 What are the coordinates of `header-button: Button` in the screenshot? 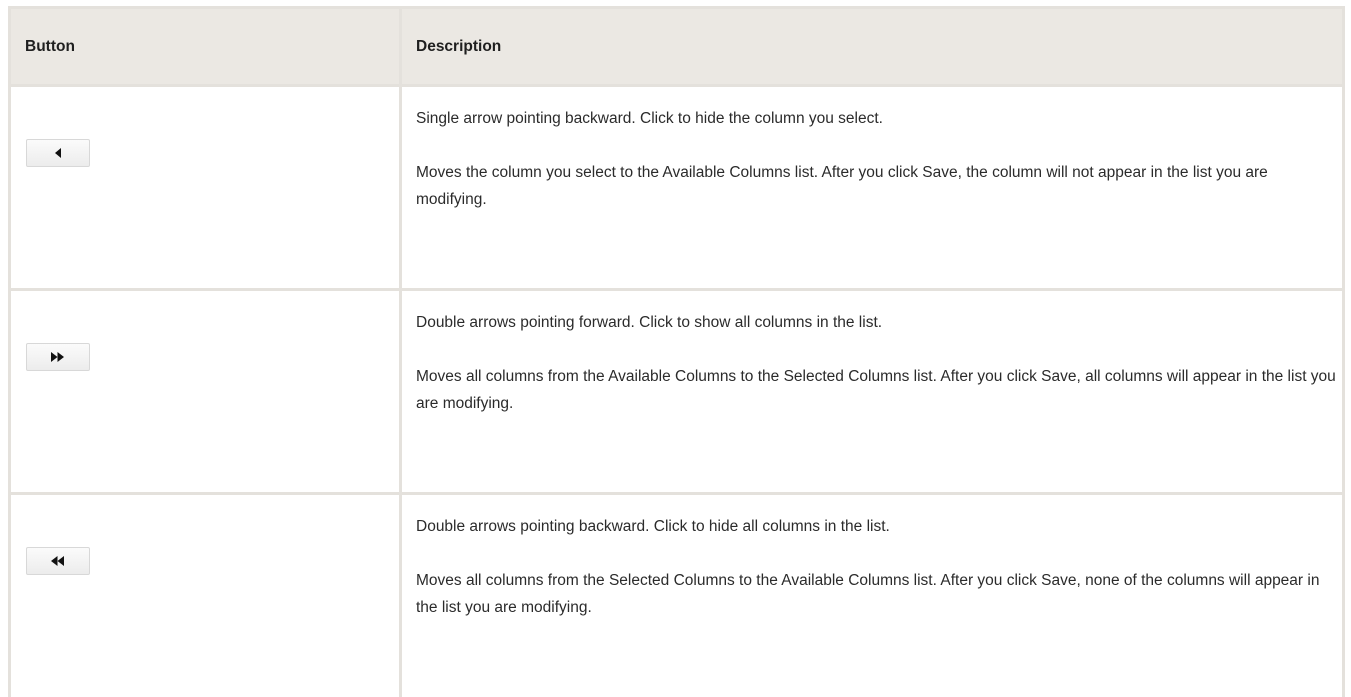 It's located at (205, 47).